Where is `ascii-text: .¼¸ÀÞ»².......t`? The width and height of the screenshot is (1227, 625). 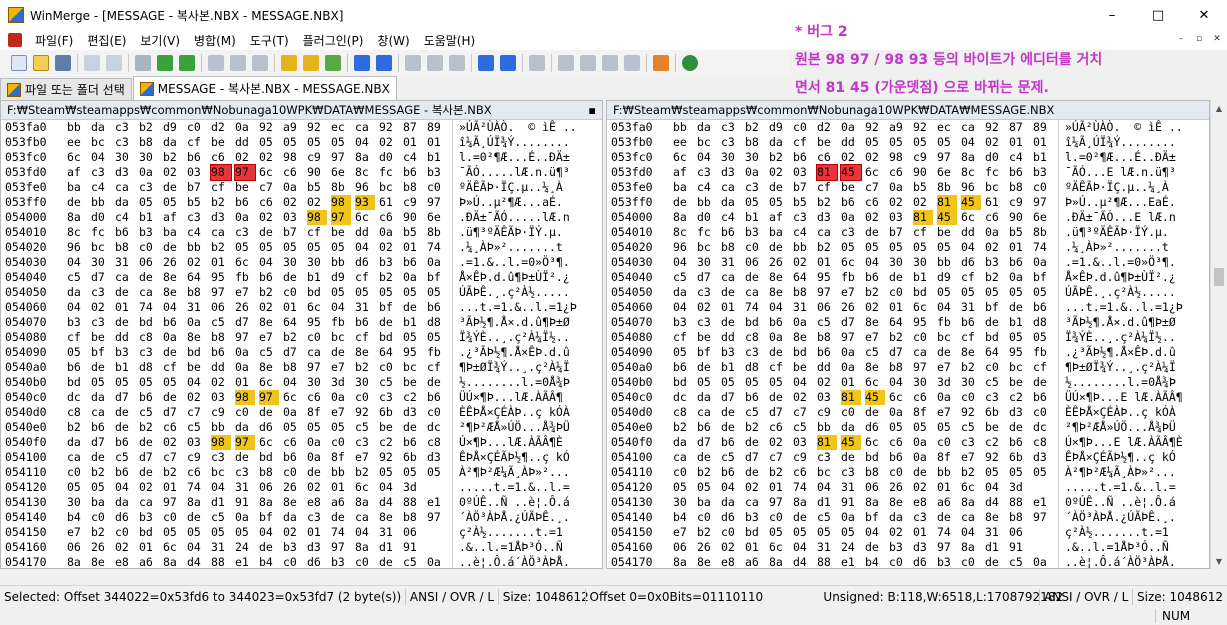
ascii-text: .¼¸ÀÞ»².......t is located at coordinates (511, 247).